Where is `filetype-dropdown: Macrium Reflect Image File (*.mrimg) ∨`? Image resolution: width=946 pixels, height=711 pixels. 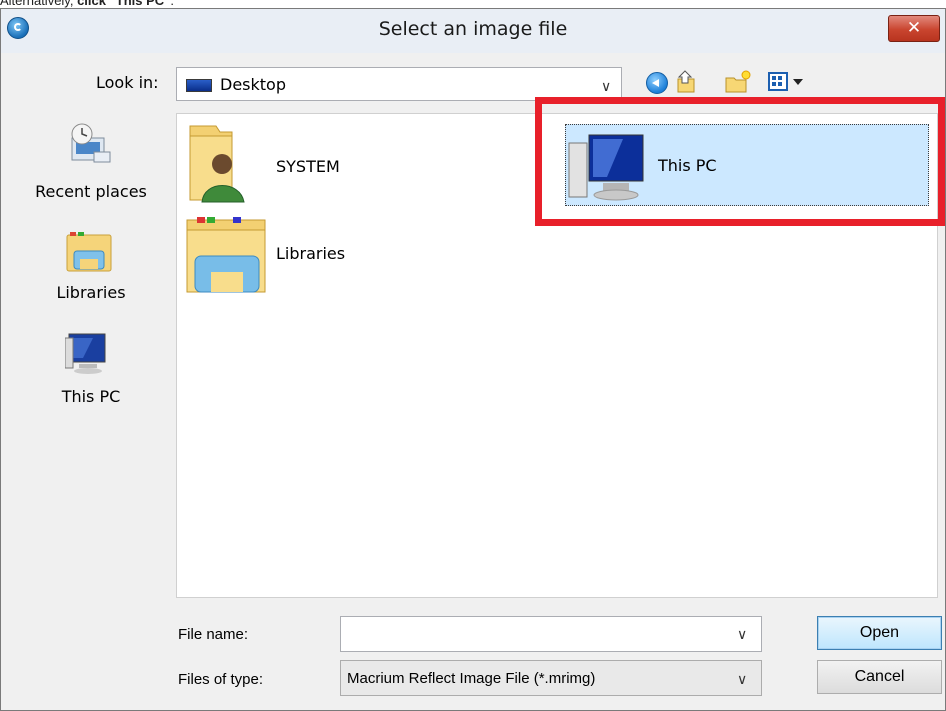
filetype-dropdown: Macrium Reflect Image File (*.mrimg) ∨ is located at coordinates (551, 678).